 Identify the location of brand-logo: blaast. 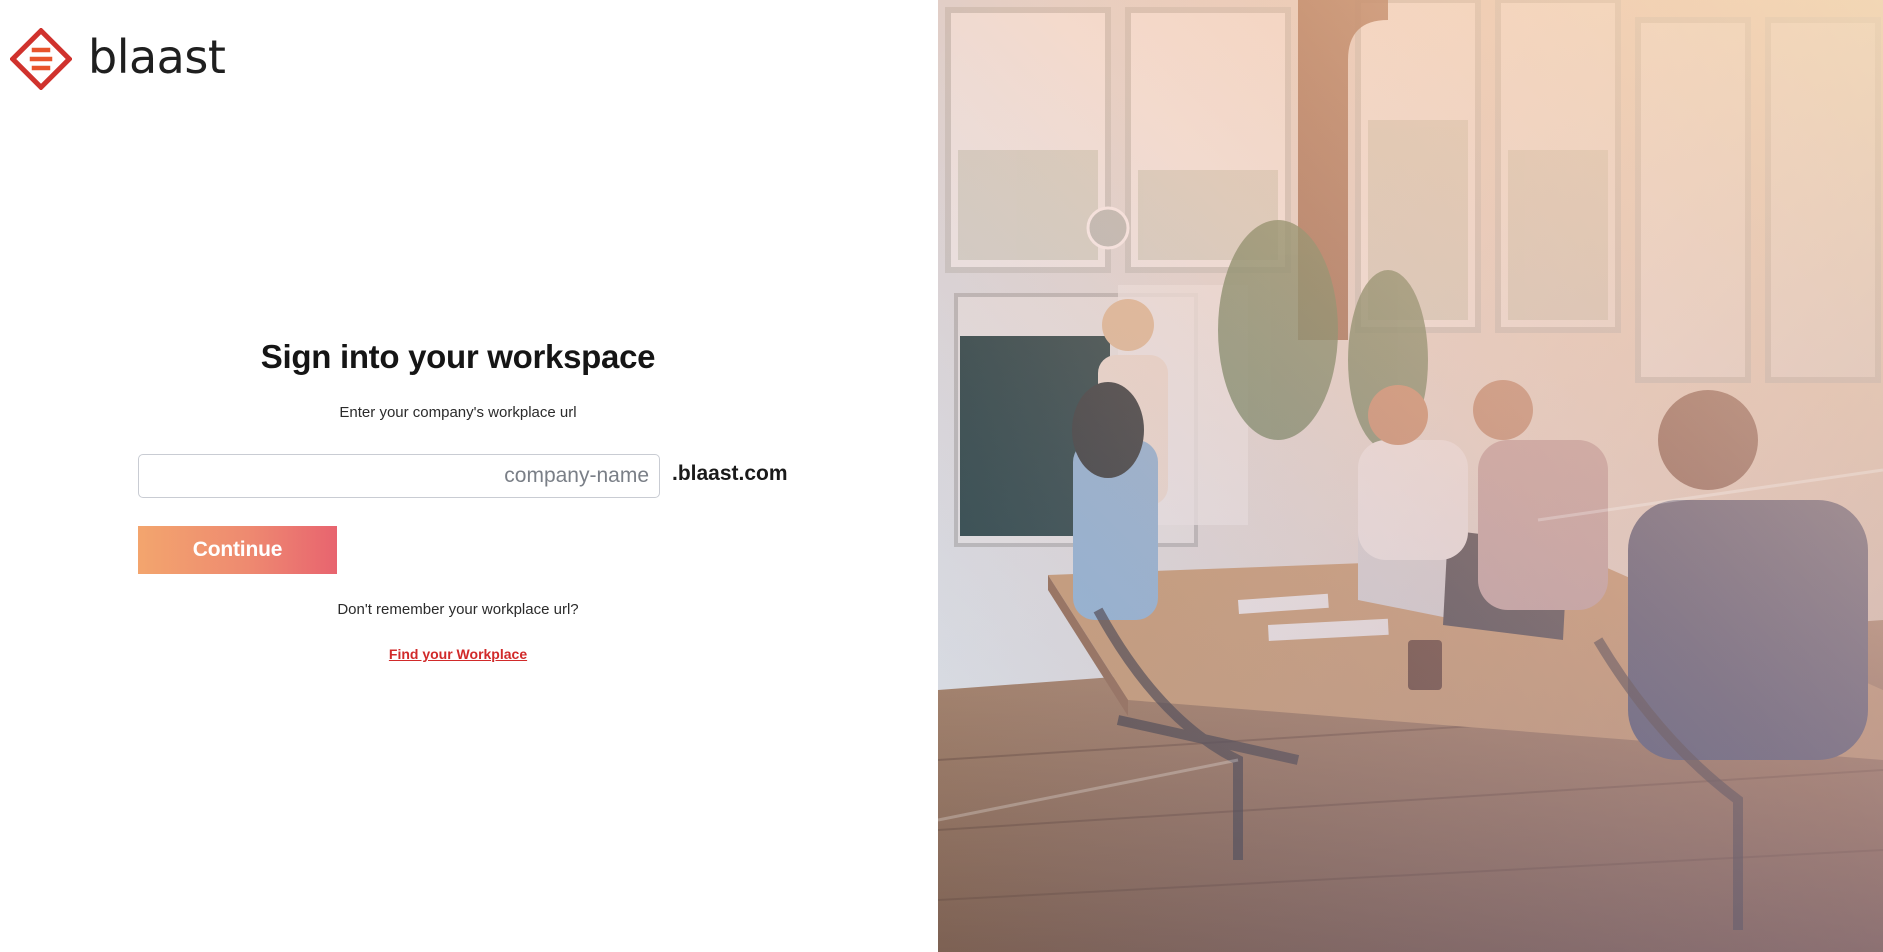
(118, 59).